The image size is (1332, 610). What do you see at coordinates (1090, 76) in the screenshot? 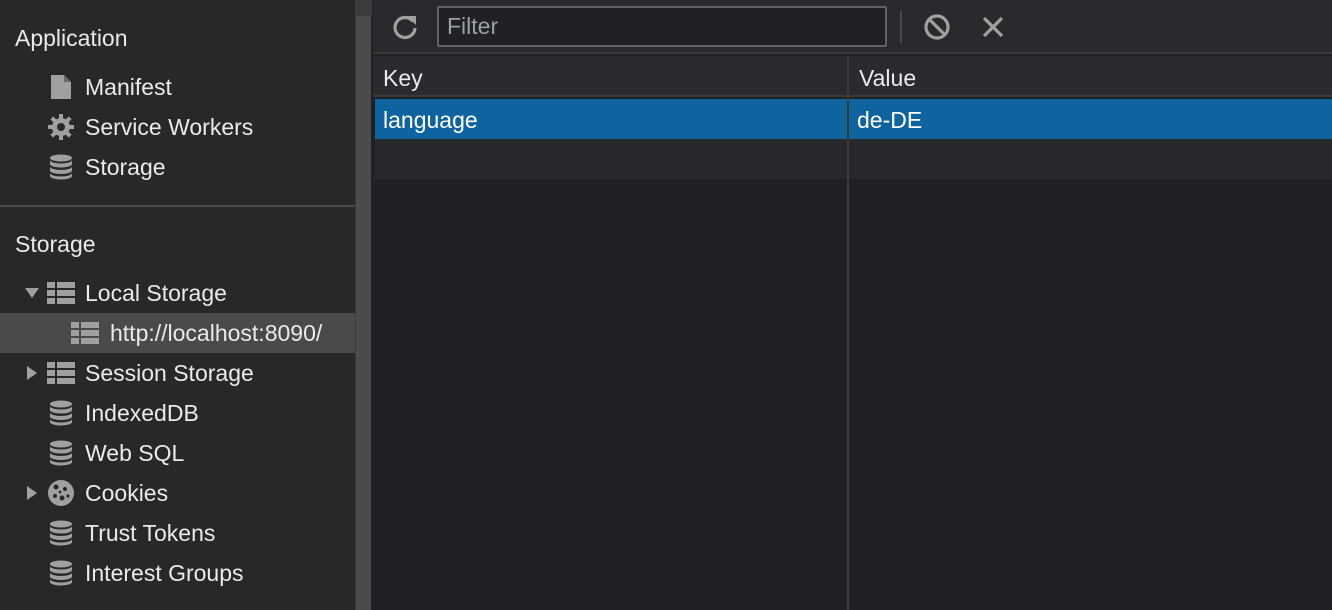
I see `column-header-value: Value` at bounding box center [1090, 76].